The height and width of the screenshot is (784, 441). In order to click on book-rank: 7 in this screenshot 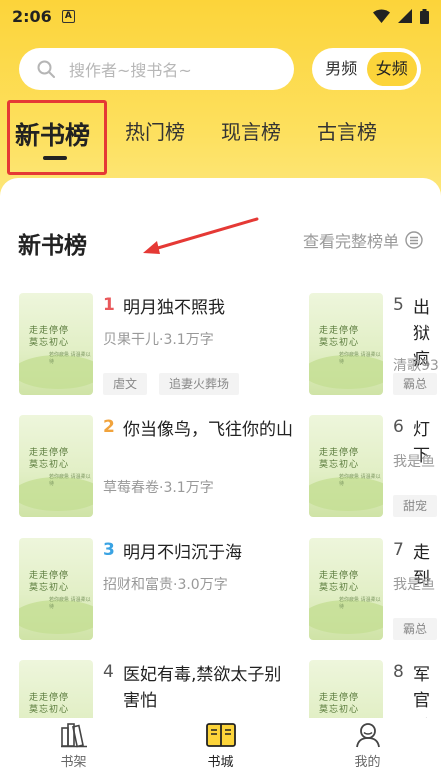, I will do `click(398, 550)`.